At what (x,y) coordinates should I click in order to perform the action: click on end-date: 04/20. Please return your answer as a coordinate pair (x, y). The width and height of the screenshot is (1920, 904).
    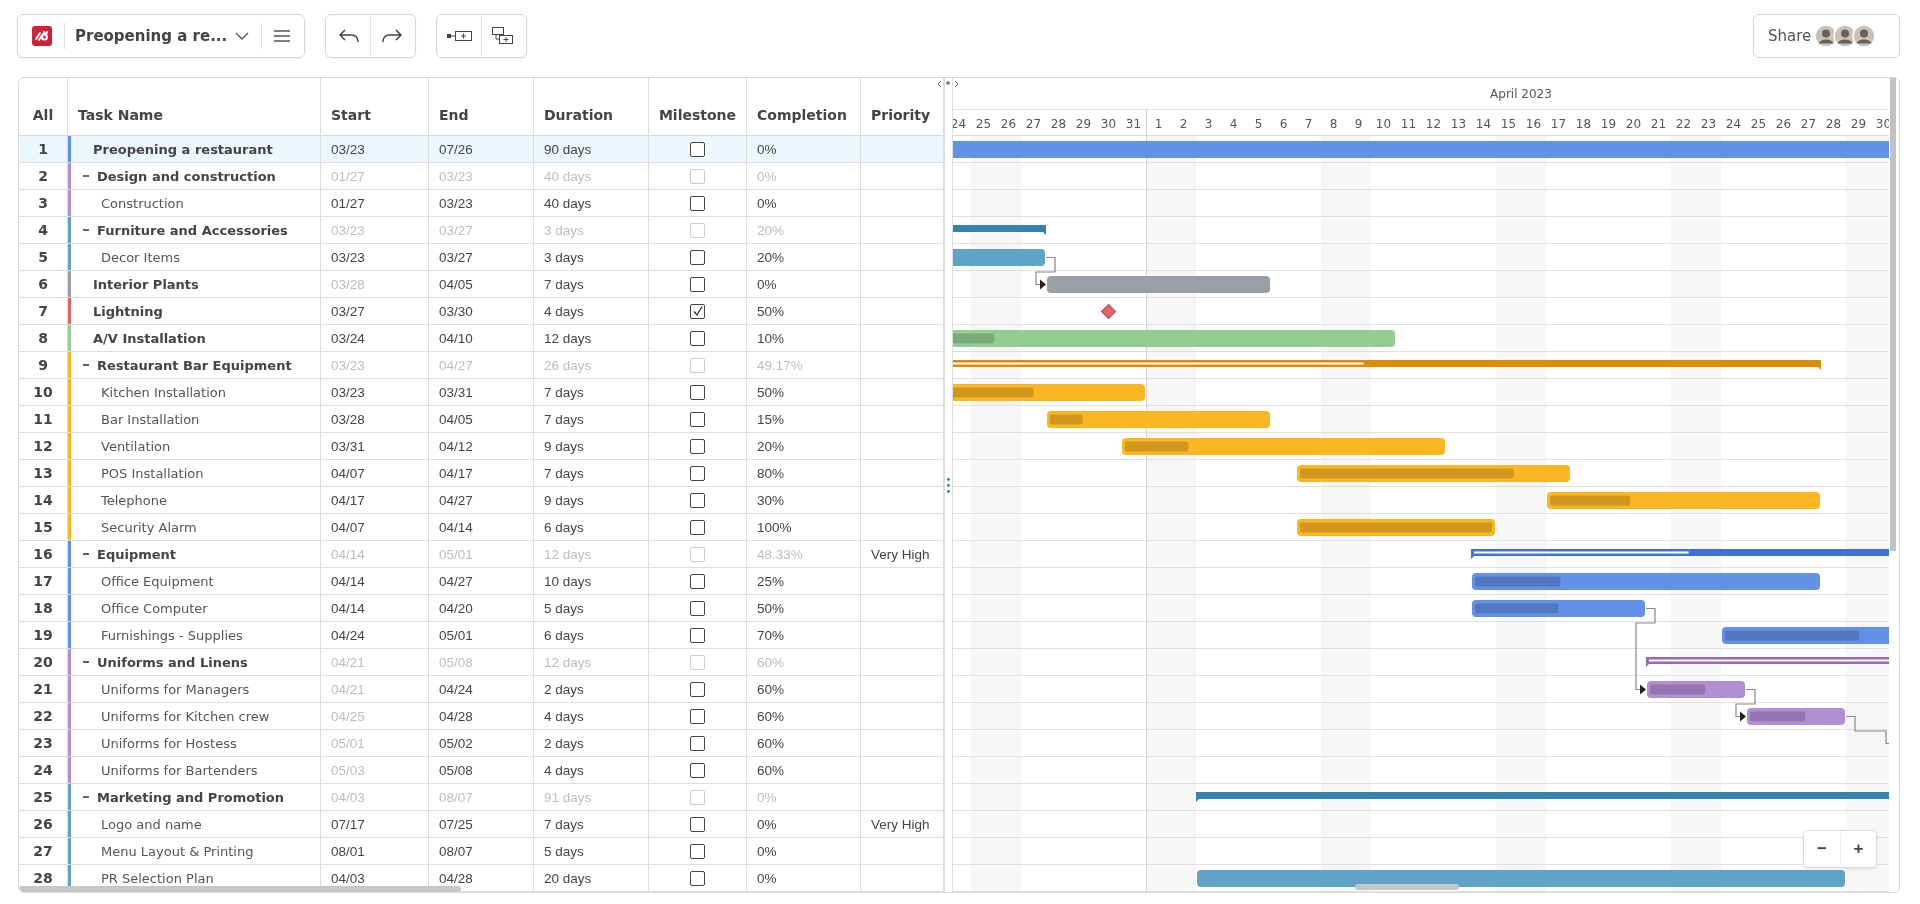
    Looking at the image, I should click on (481, 608).